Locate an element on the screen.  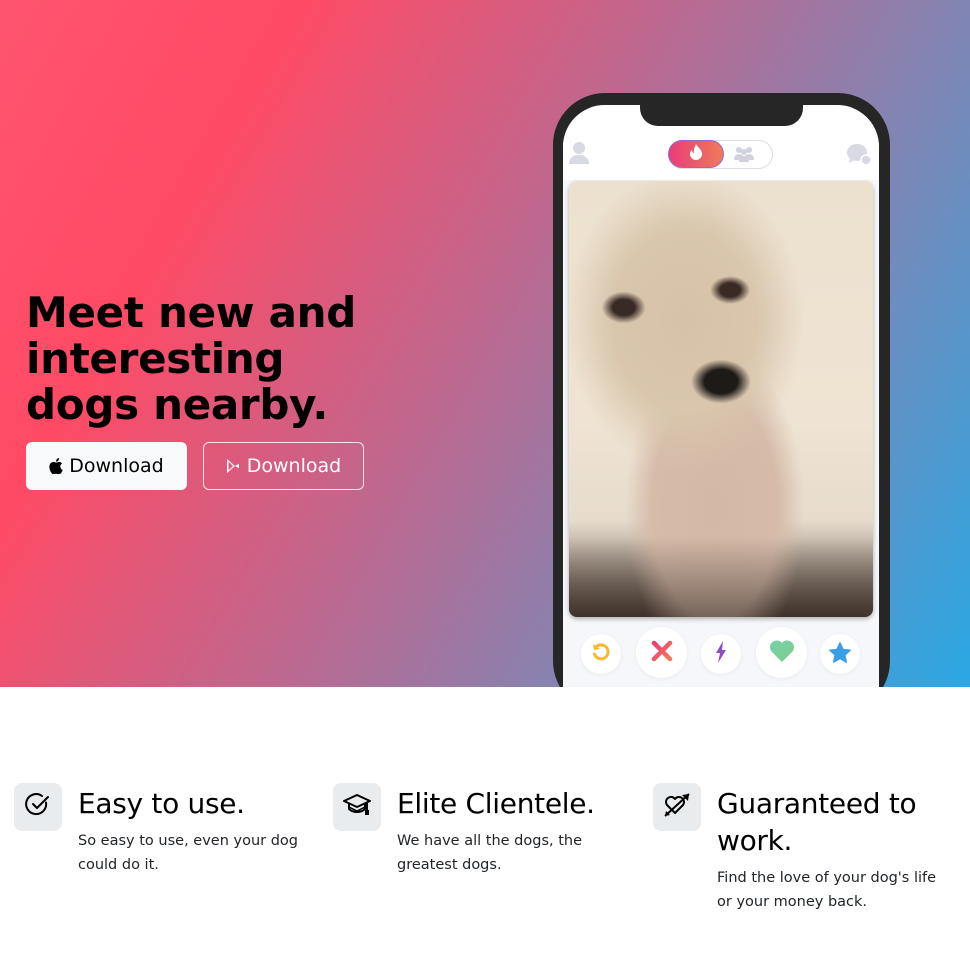
close-icon is located at coordinates (662, 653).